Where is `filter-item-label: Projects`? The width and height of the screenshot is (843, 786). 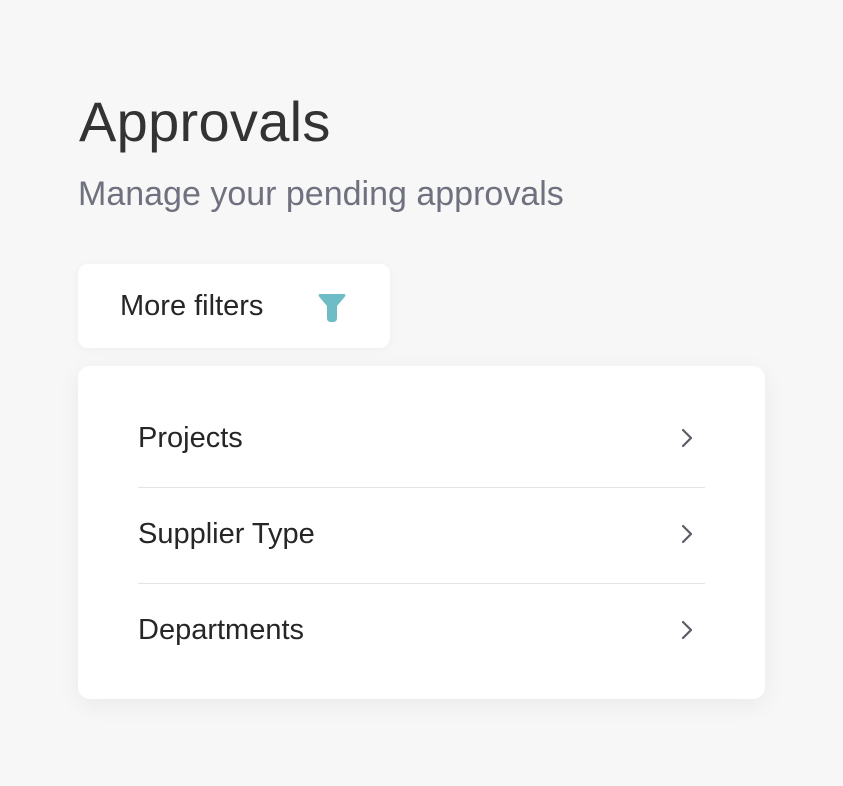 filter-item-label: Projects is located at coordinates (190, 438).